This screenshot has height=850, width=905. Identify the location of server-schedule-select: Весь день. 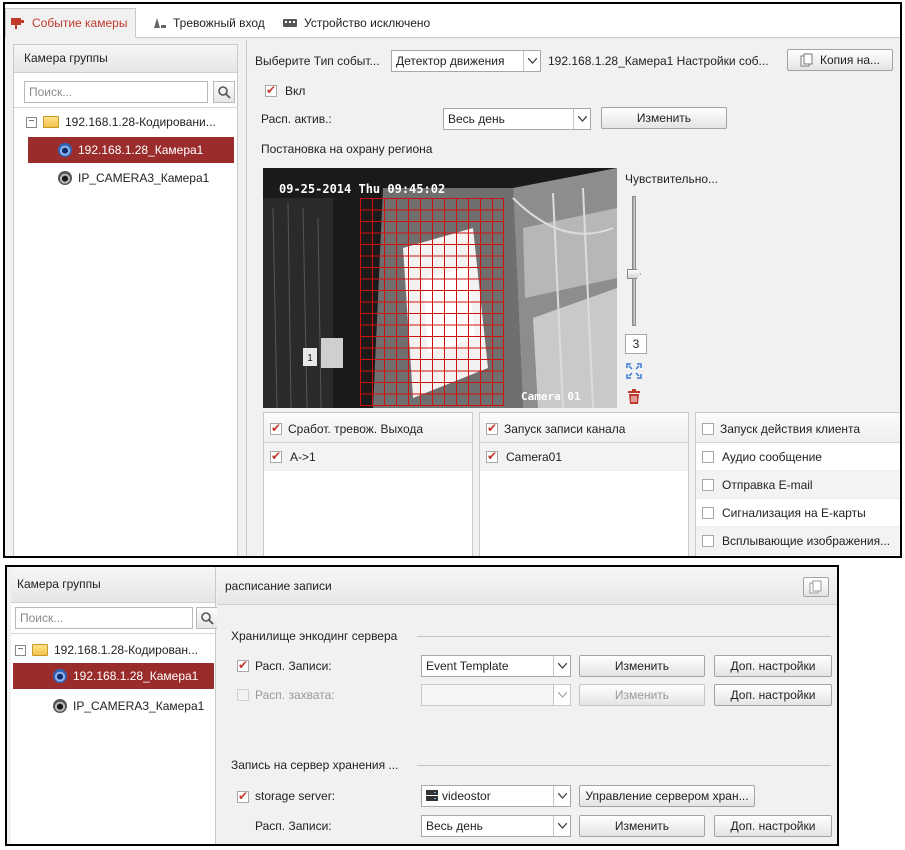
(496, 826).